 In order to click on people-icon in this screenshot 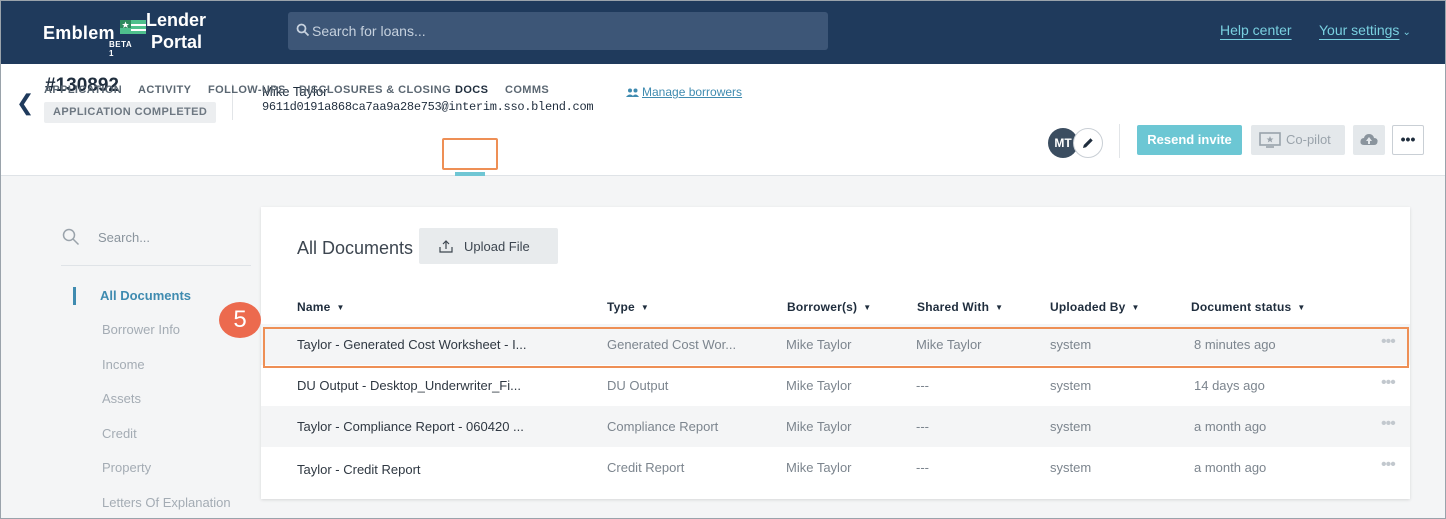, I will do `click(632, 92)`.